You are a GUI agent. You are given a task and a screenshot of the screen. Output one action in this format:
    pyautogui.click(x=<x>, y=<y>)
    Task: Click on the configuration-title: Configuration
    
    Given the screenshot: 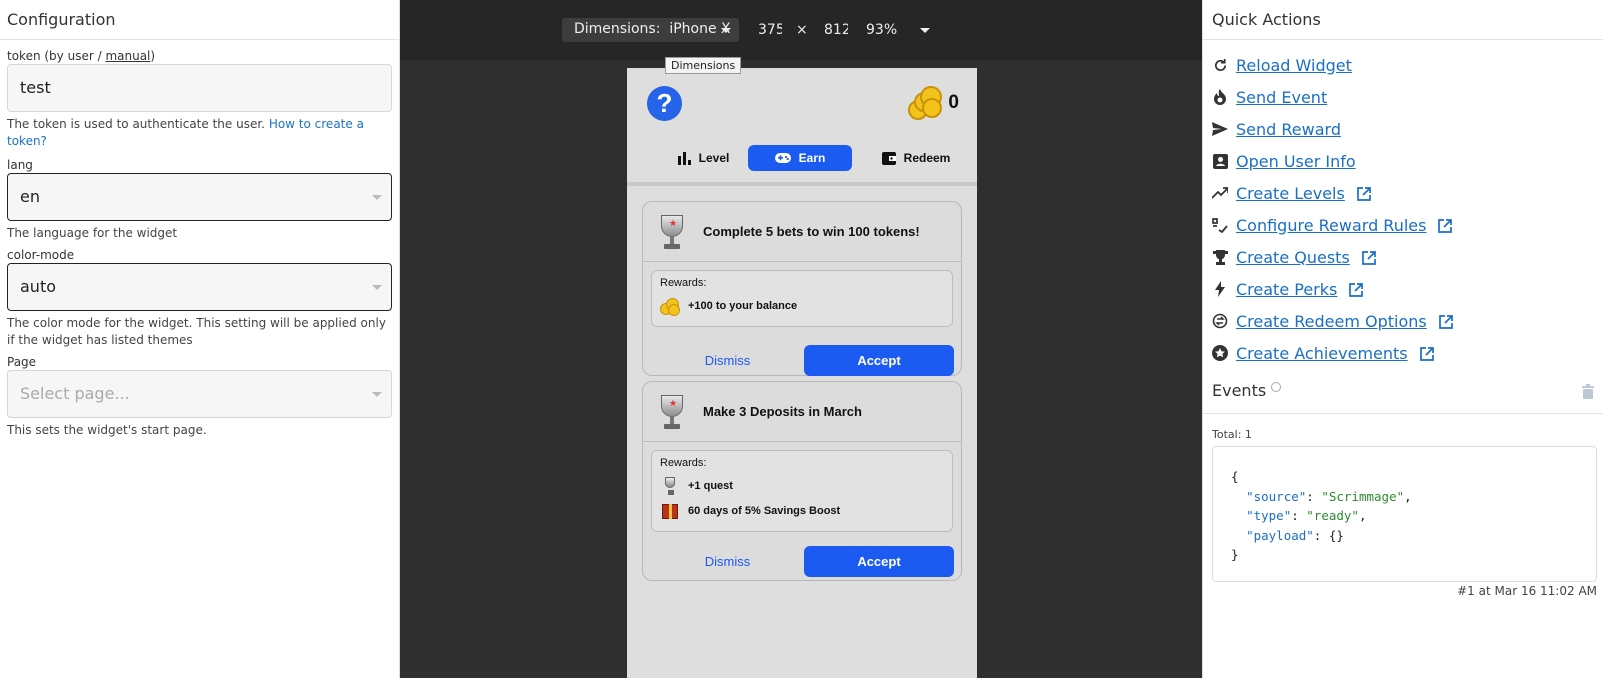 What is the action you would take?
    pyautogui.click(x=199, y=20)
    